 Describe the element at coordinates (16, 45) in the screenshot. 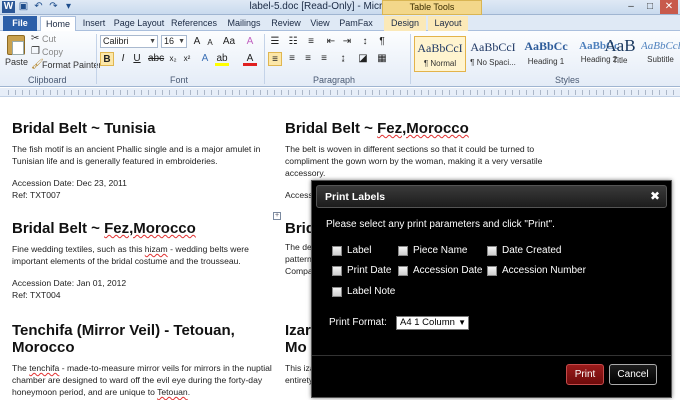

I see `paste-icon` at that location.